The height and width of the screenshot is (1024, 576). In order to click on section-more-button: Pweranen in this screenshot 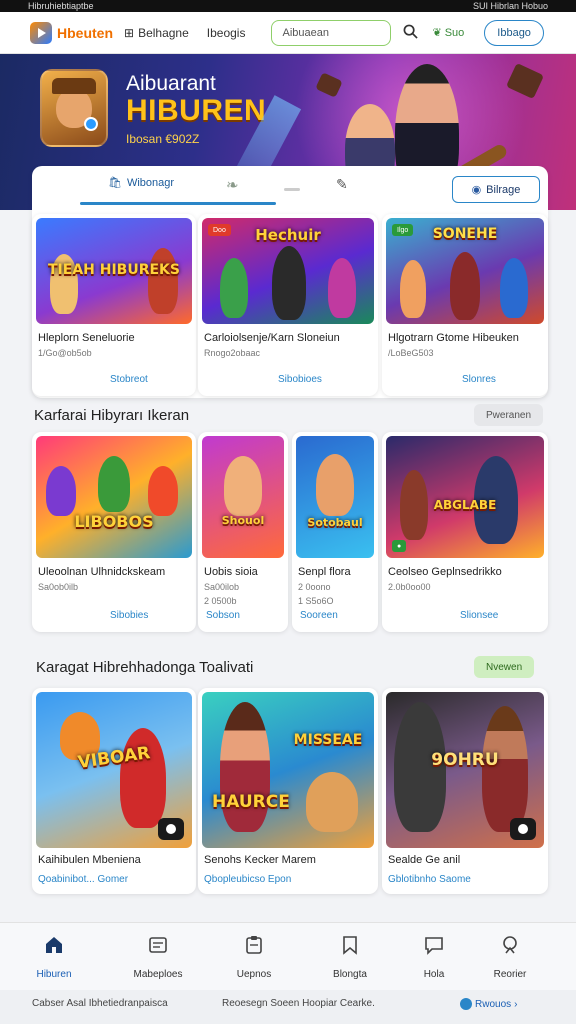, I will do `click(509, 415)`.